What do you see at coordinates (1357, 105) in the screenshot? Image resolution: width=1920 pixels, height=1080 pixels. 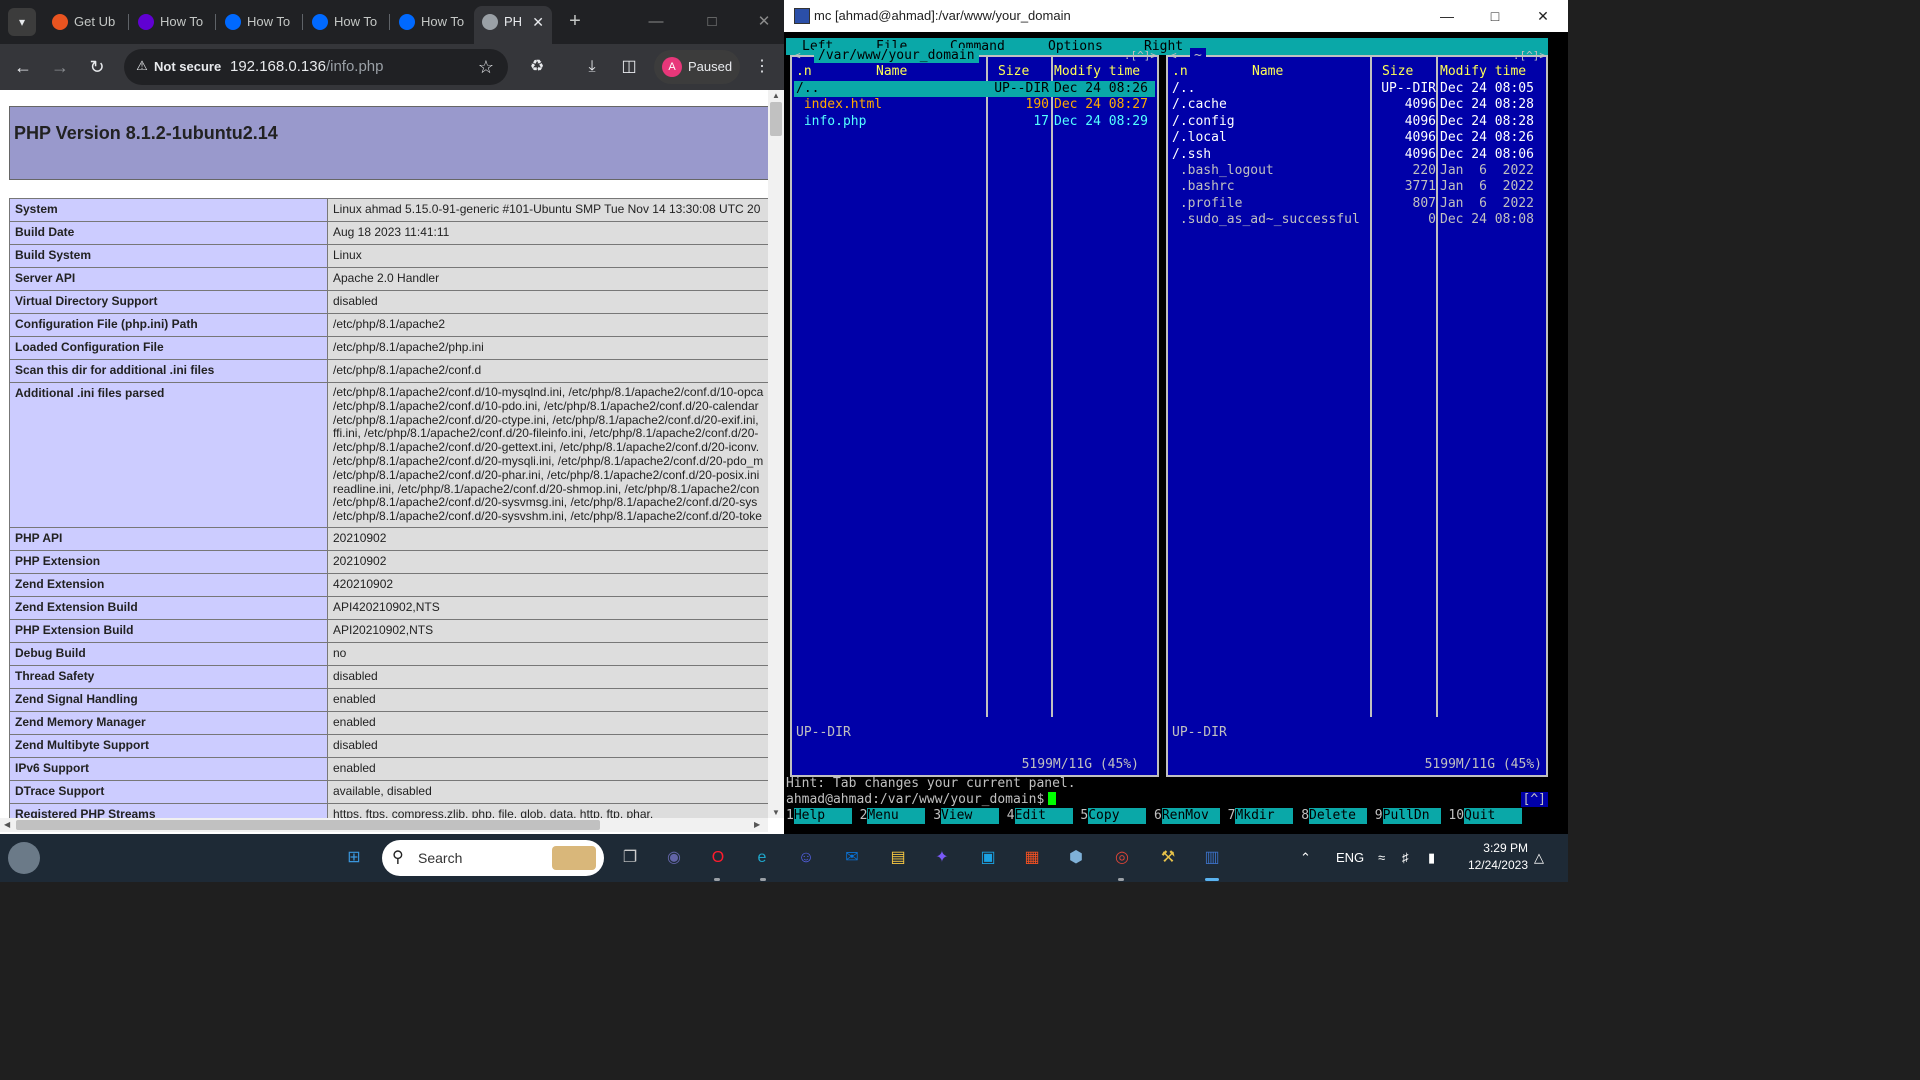 I see `file-row: /.cache 4096 Dec 24 08:28` at bounding box center [1357, 105].